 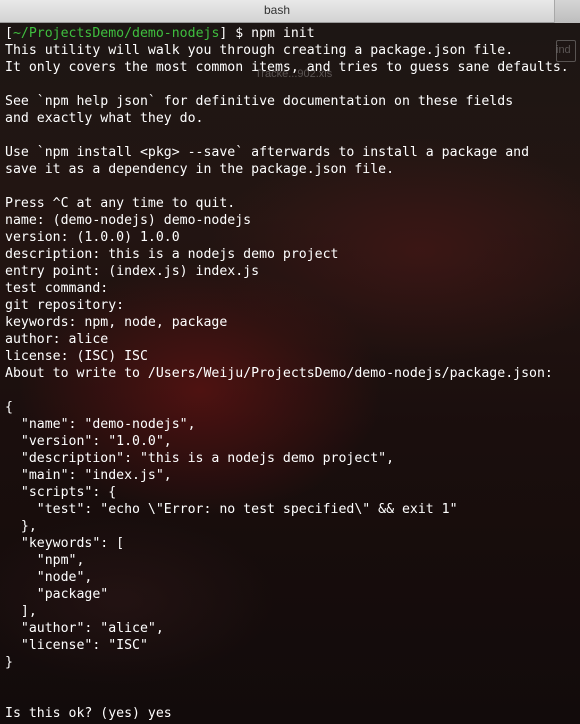 What do you see at coordinates (84, 628) in the screenshot?
I see `terminal-line: "author": "alice",` at bounding box center [84, 628].